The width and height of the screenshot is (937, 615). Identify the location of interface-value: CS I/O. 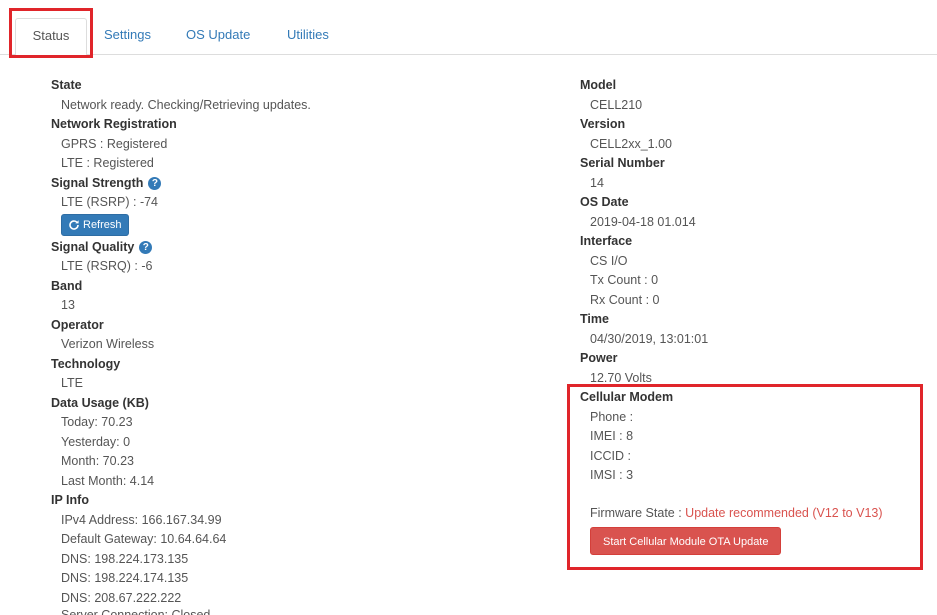
(609, 260).